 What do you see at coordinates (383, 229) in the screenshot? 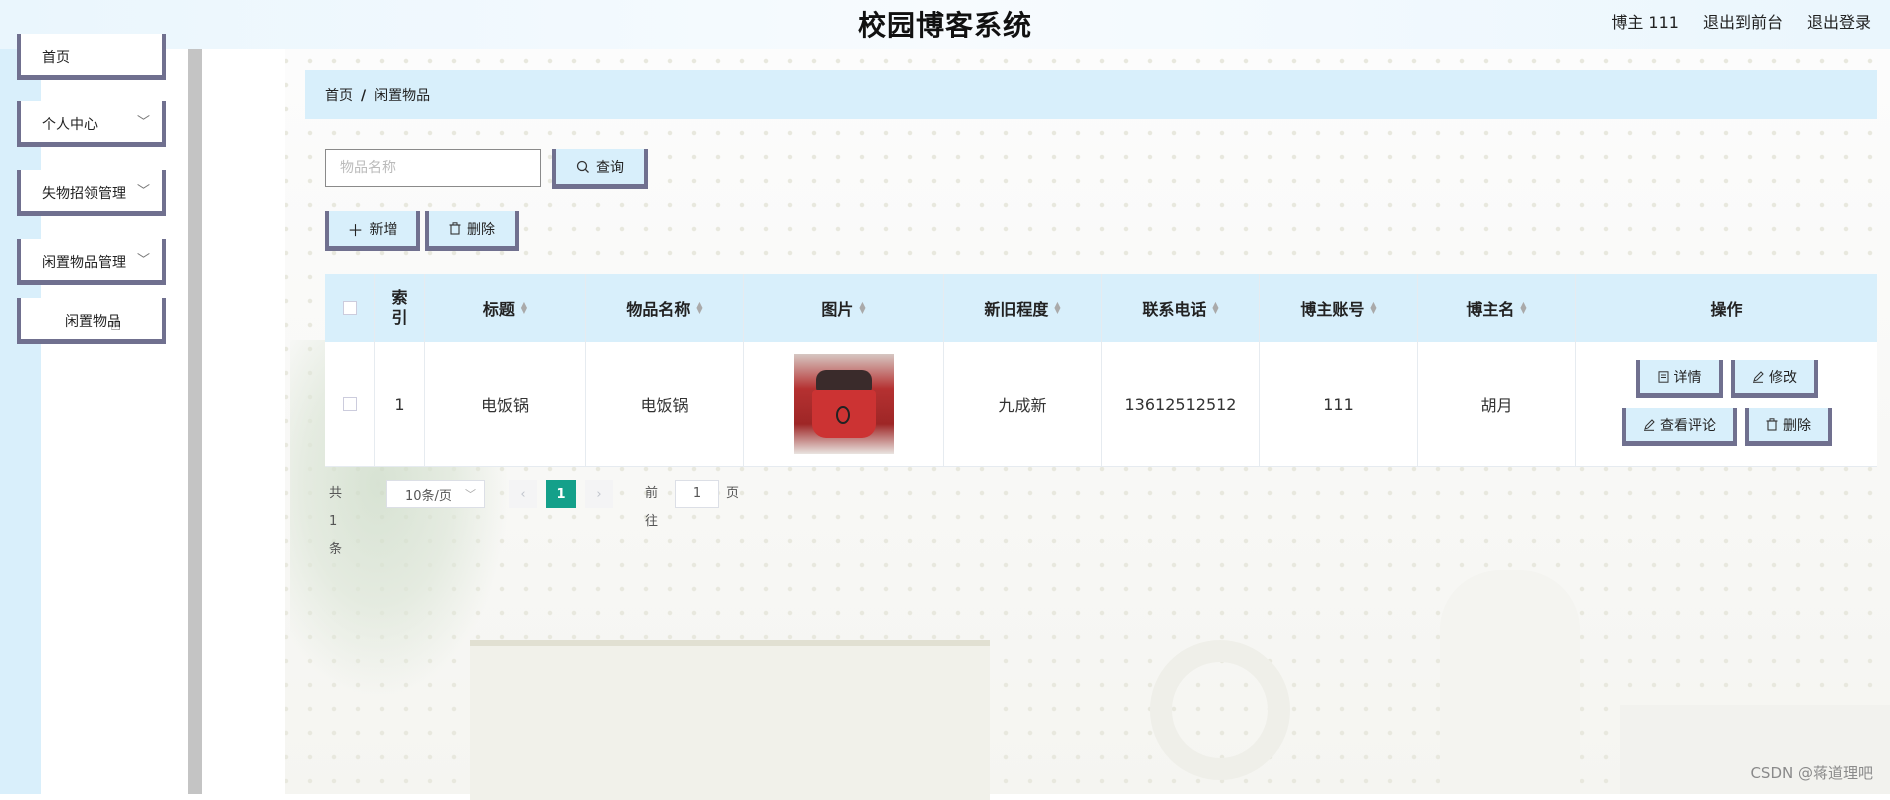
I see `add-button-label: 新增` at bounding box center [383, 229].